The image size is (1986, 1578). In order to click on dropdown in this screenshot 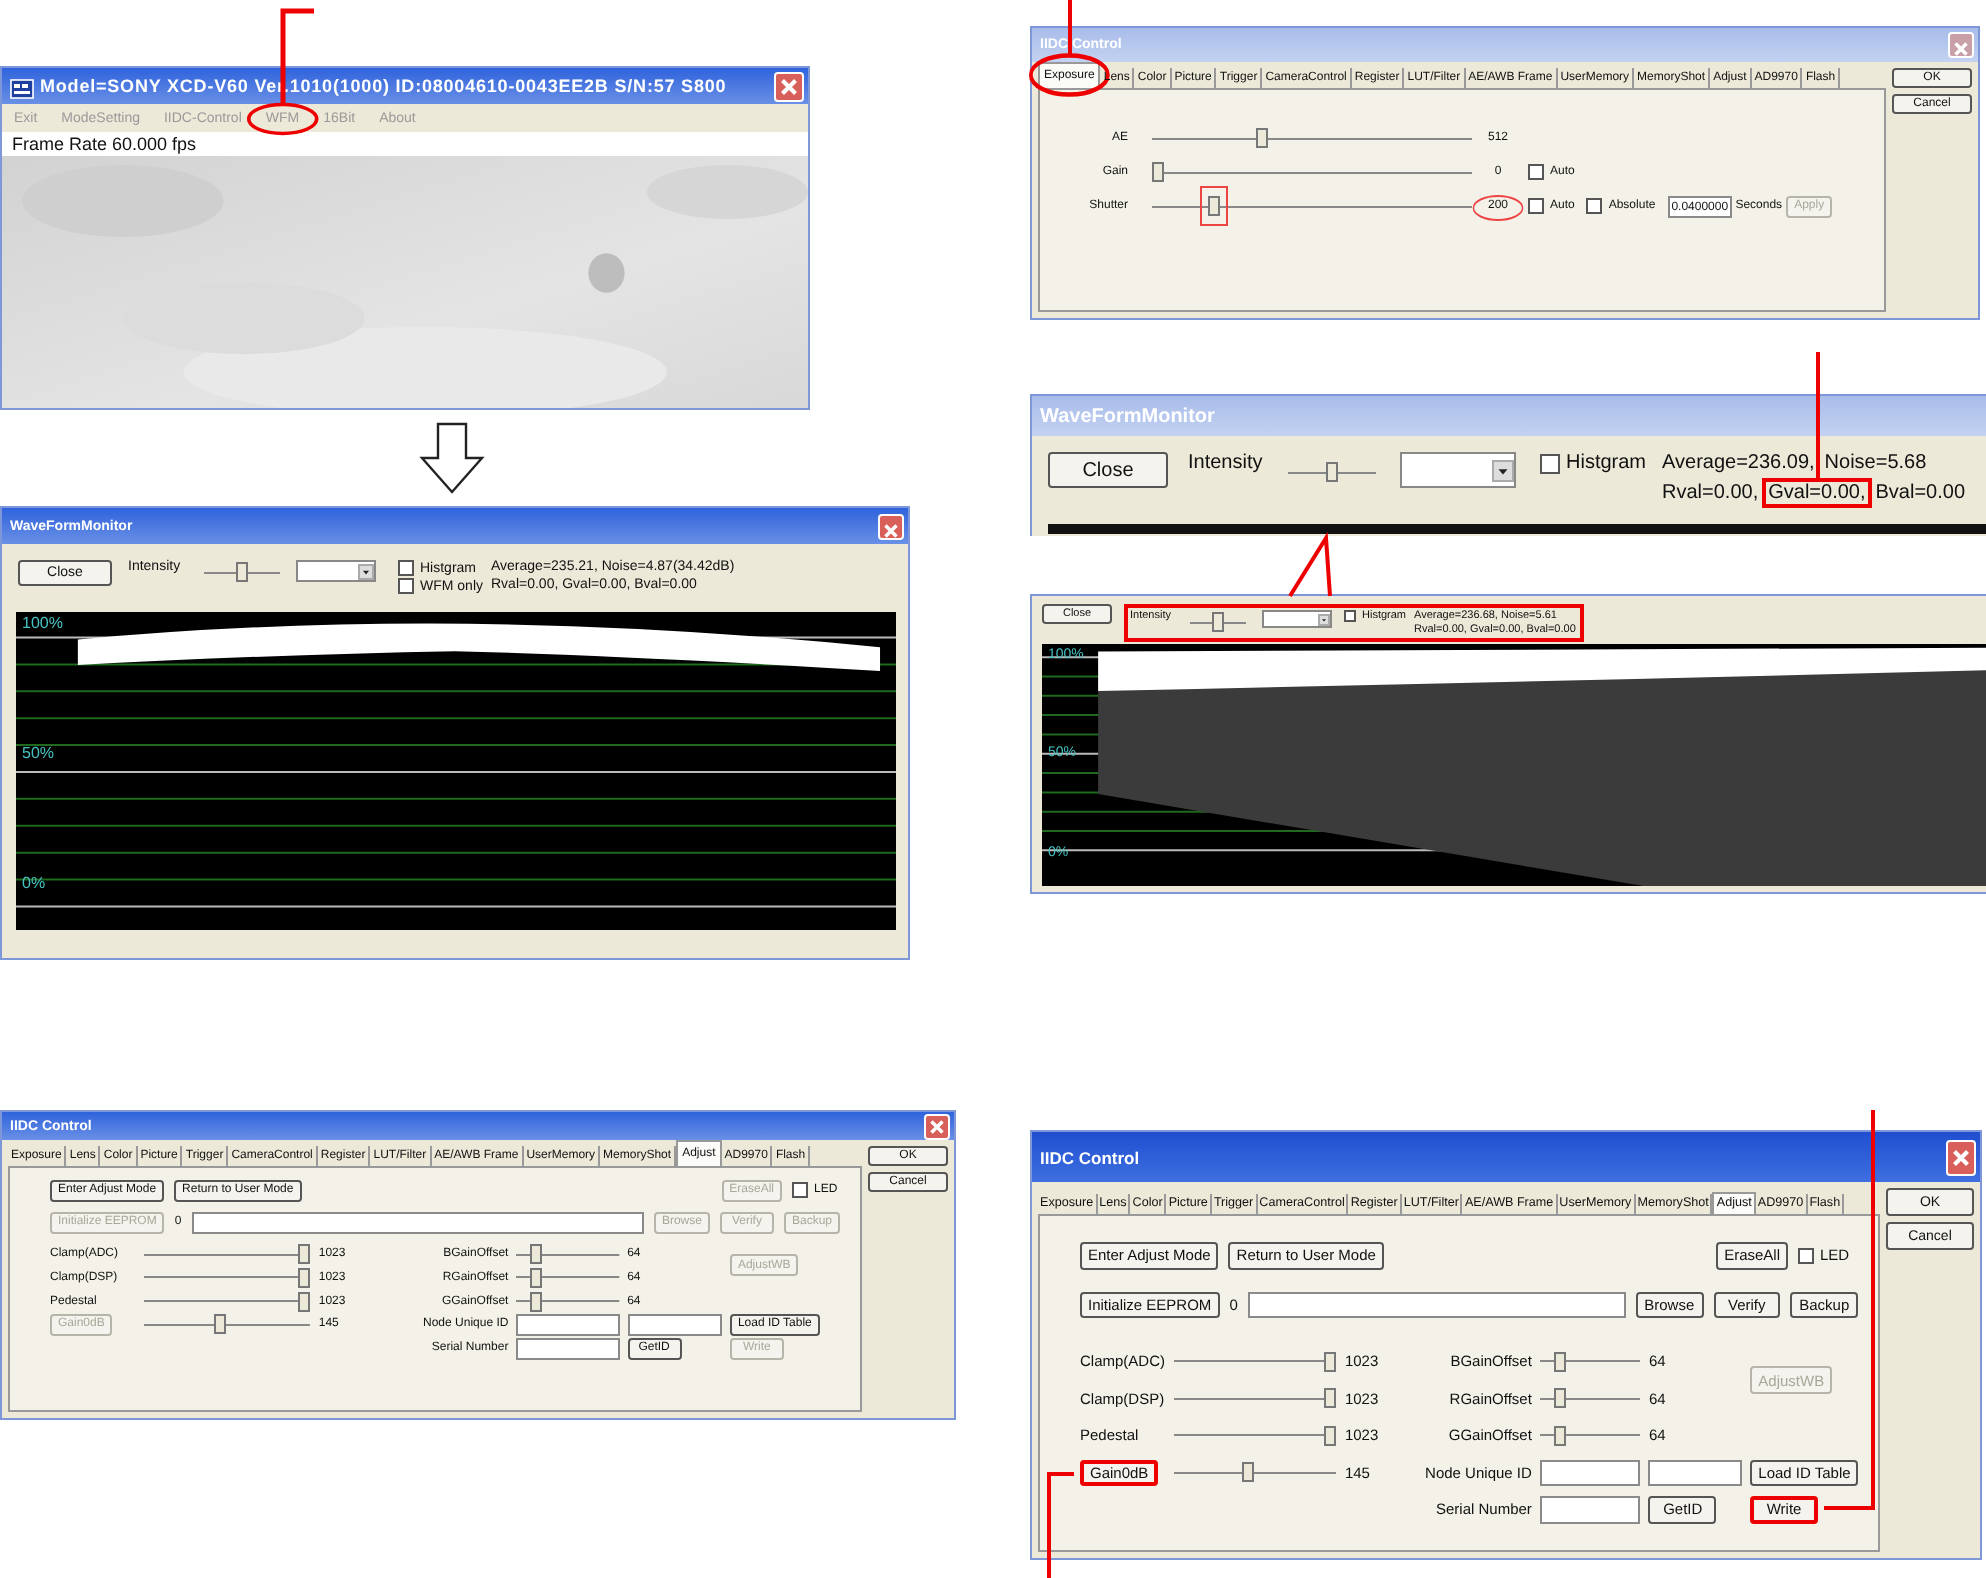, I will do `click(1297, 619)`.